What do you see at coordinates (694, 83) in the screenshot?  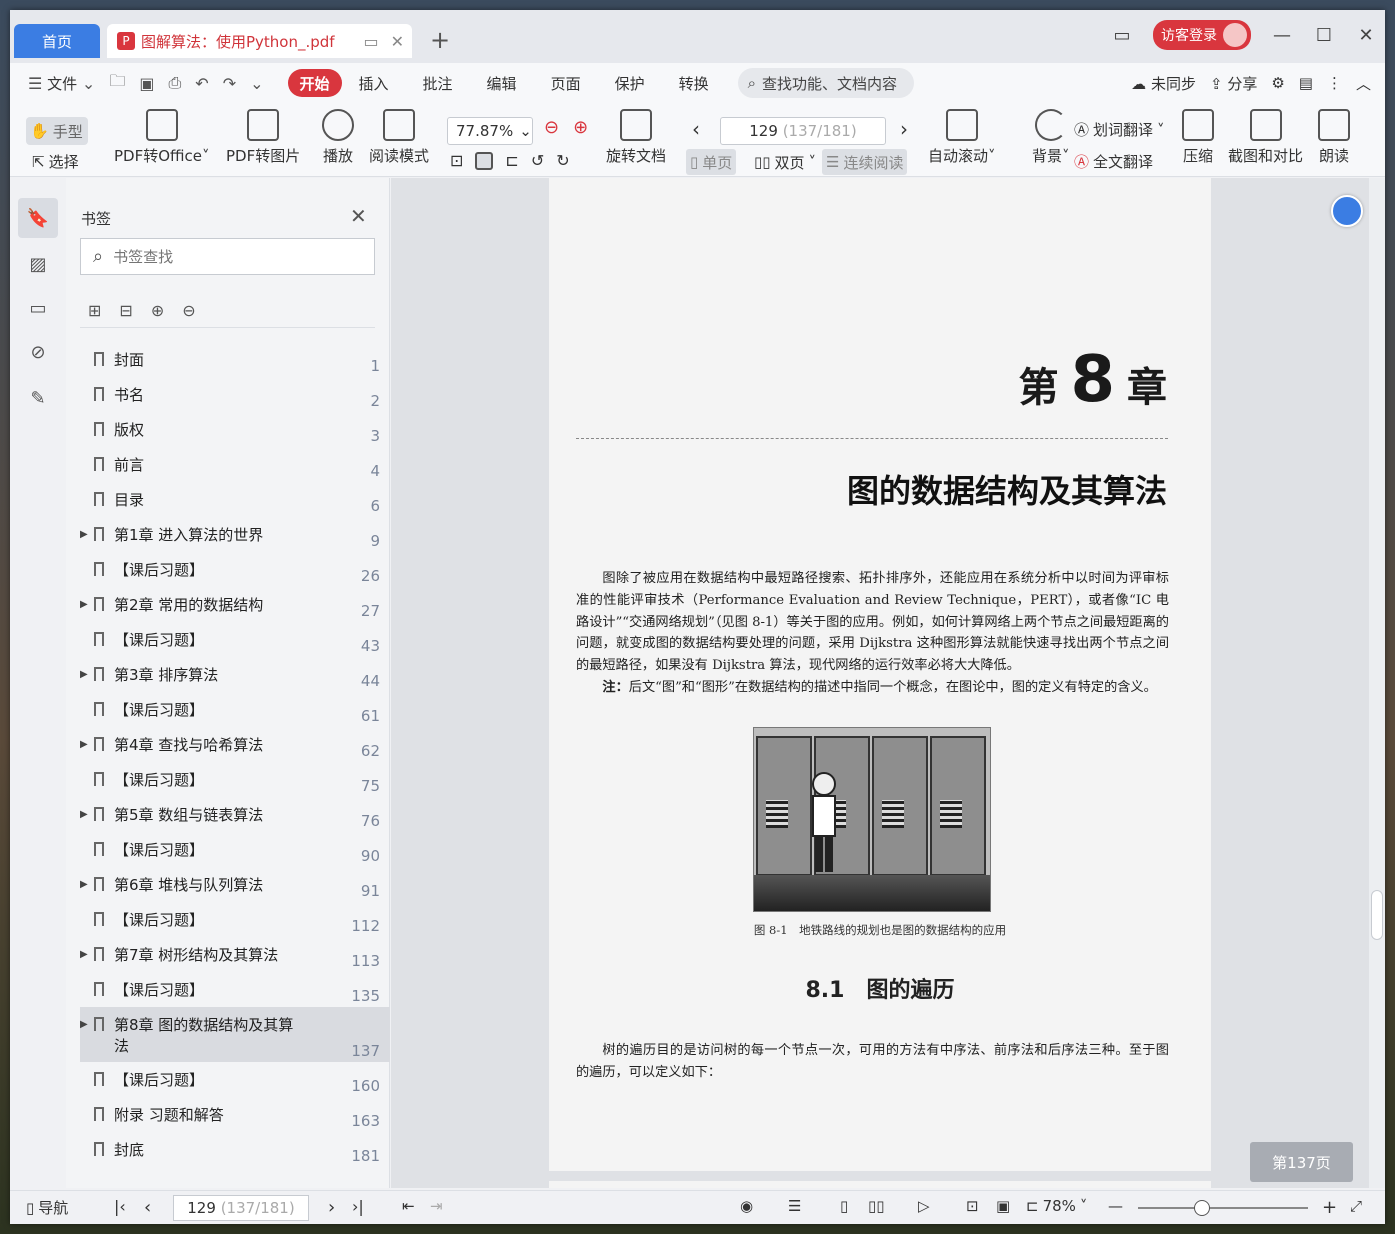 I see `tab-convert: 转换` at bounding box center [694, 83].